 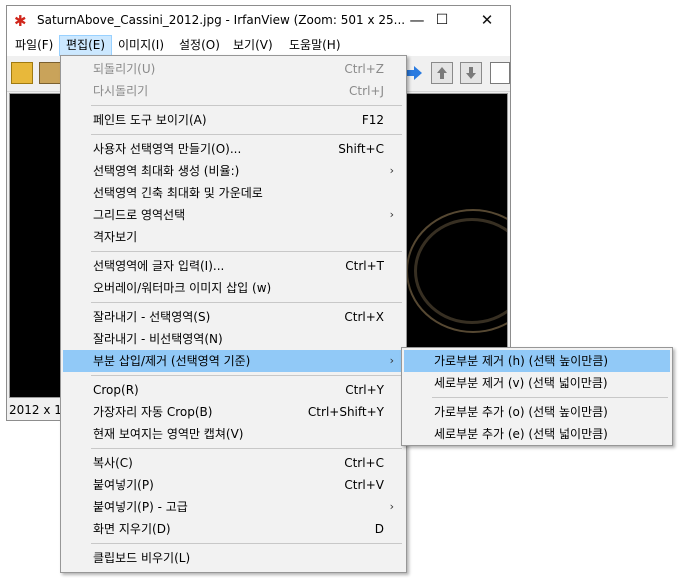 I want to click on move-down-icon, so click(x=471, y=73).